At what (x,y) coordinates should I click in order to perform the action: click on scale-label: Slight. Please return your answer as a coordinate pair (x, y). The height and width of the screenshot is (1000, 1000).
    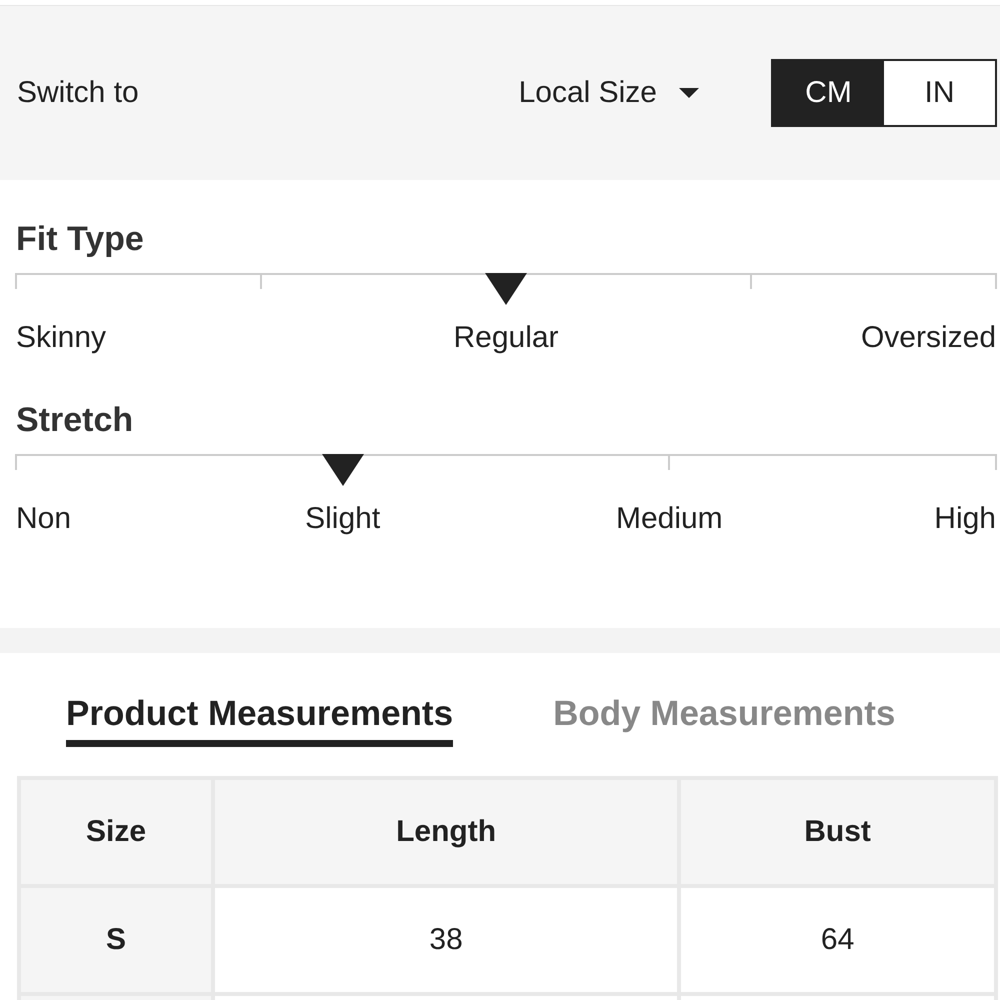
    Looking at the image, I should click on (342, 519).